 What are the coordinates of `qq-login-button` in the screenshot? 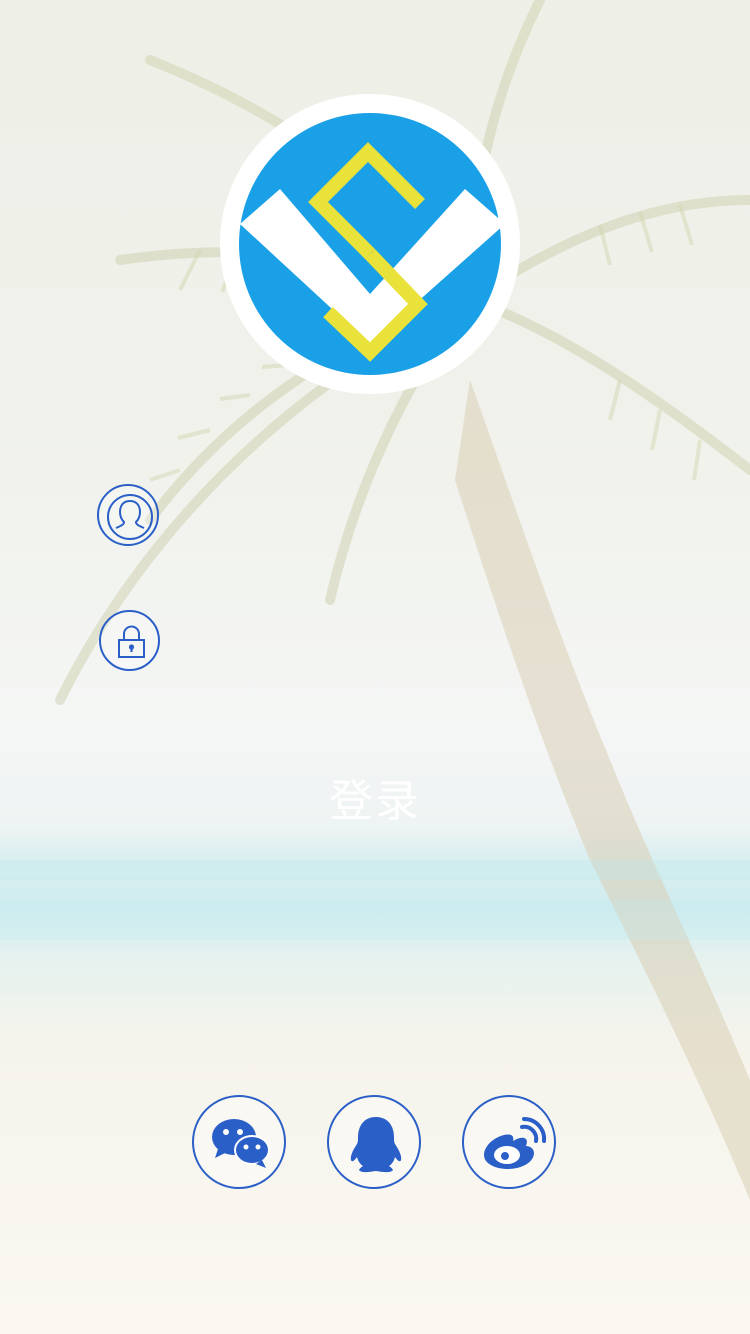 It's located at (374, 1142).